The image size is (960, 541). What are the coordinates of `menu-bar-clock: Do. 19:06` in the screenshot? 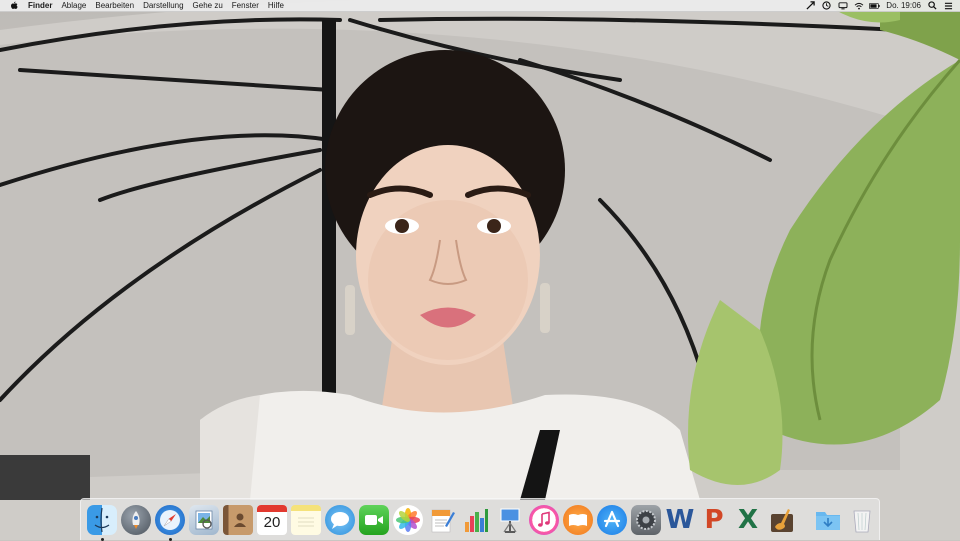 It's located at (903, 5).